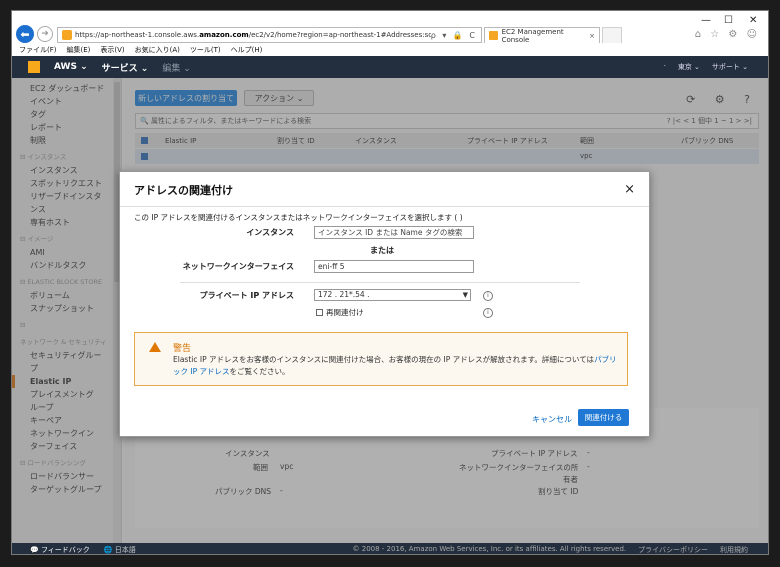 The image size is (780, 567). I want to click on private-ip-info-icon: i, so click(488, 296).